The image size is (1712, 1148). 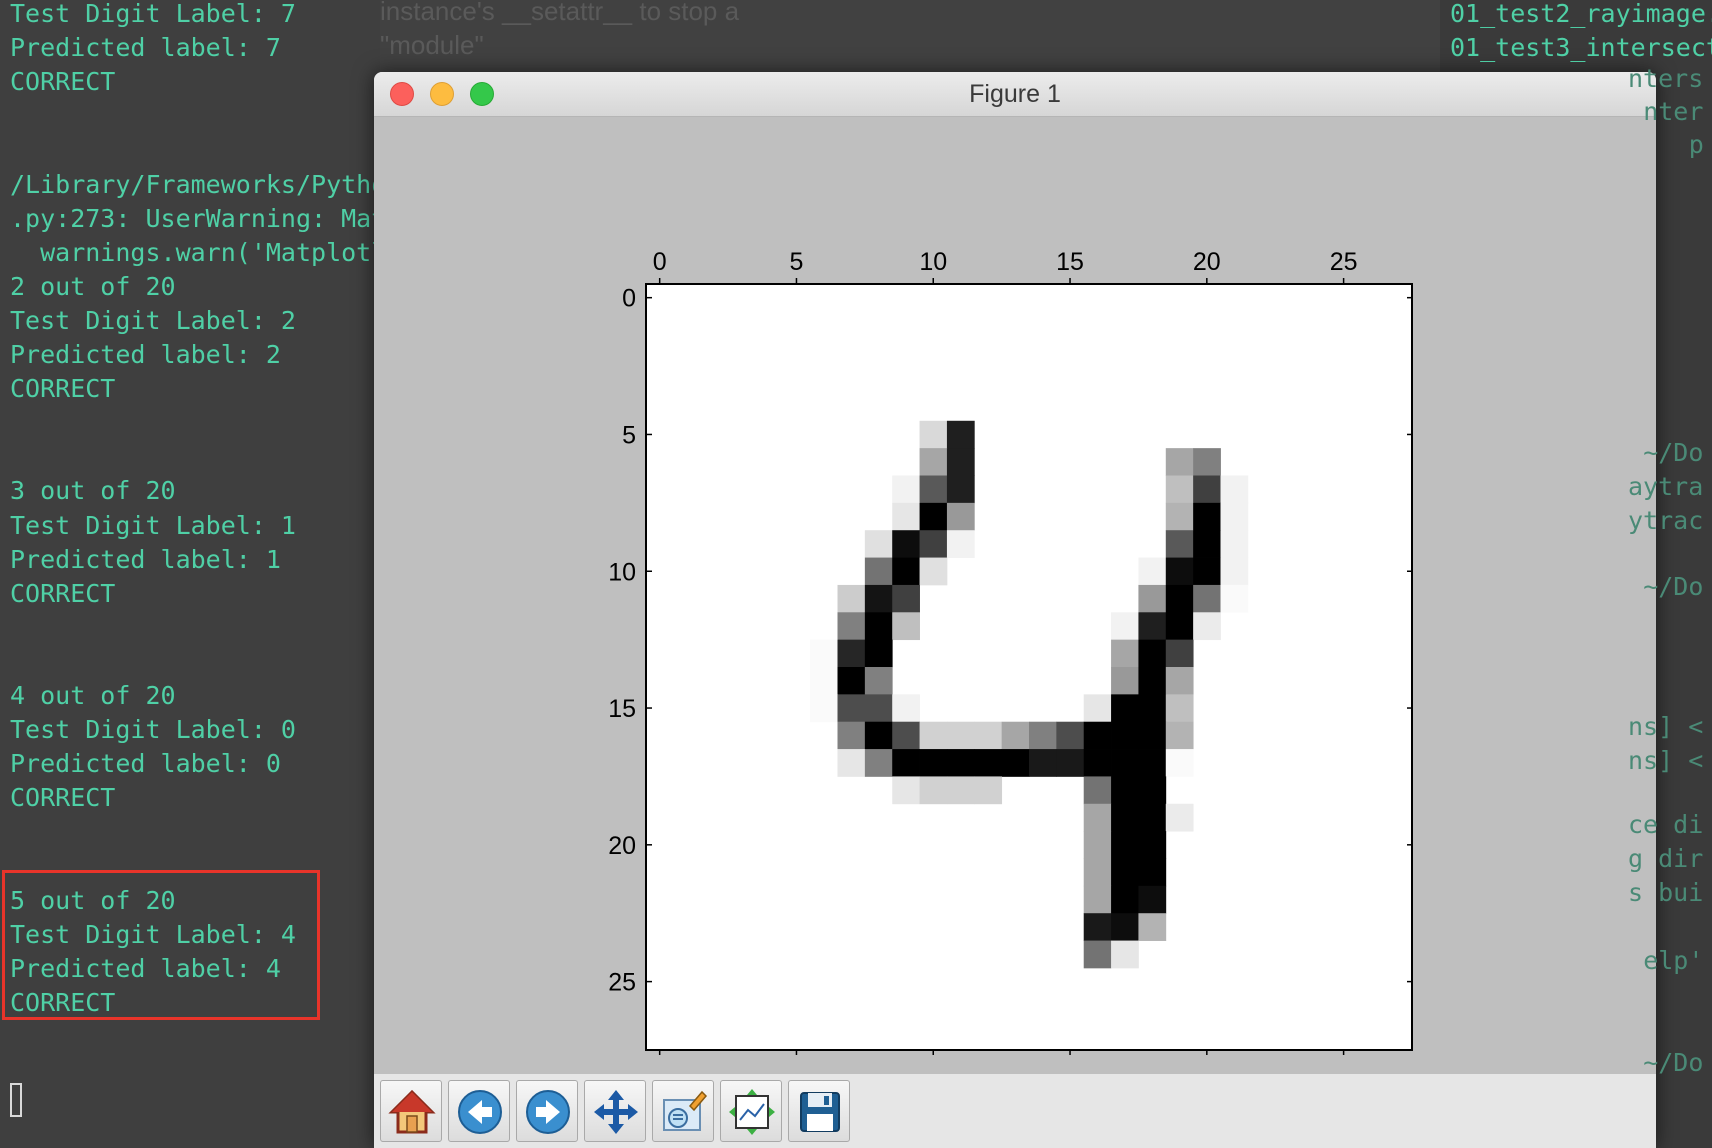 I want to click on right-pane-line: 01_test3_intersecti, so click(x=1581, y=47).